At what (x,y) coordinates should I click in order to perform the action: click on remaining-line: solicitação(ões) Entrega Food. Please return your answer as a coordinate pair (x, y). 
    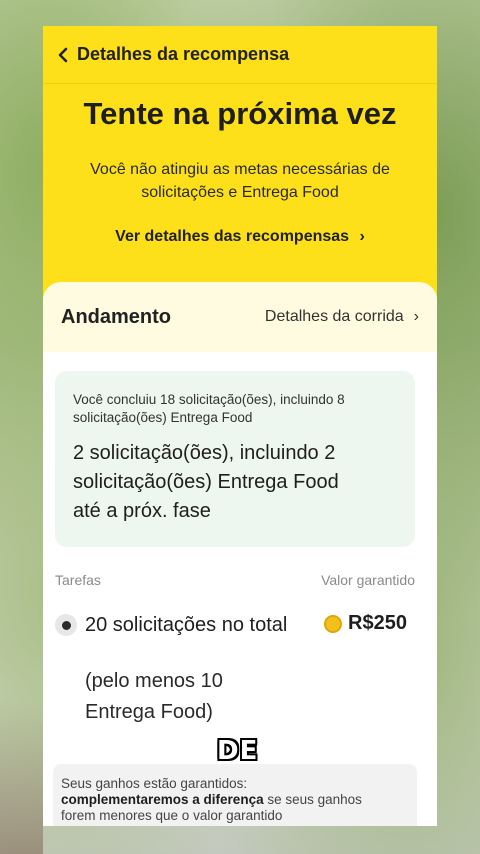
    Looking at the image, I should click on (206, 482).